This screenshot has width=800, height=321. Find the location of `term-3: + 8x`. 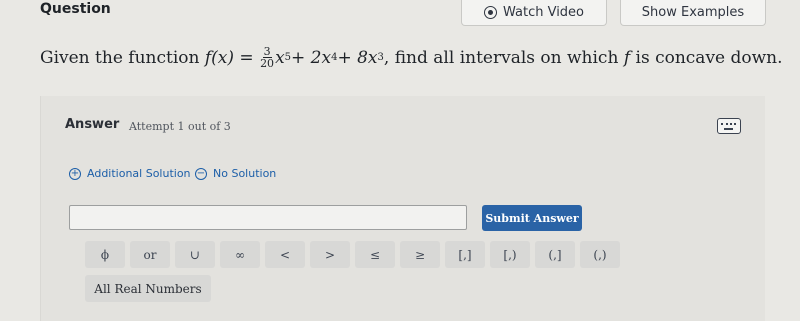

term-3: + 8x is located at coordinates (357, 57).